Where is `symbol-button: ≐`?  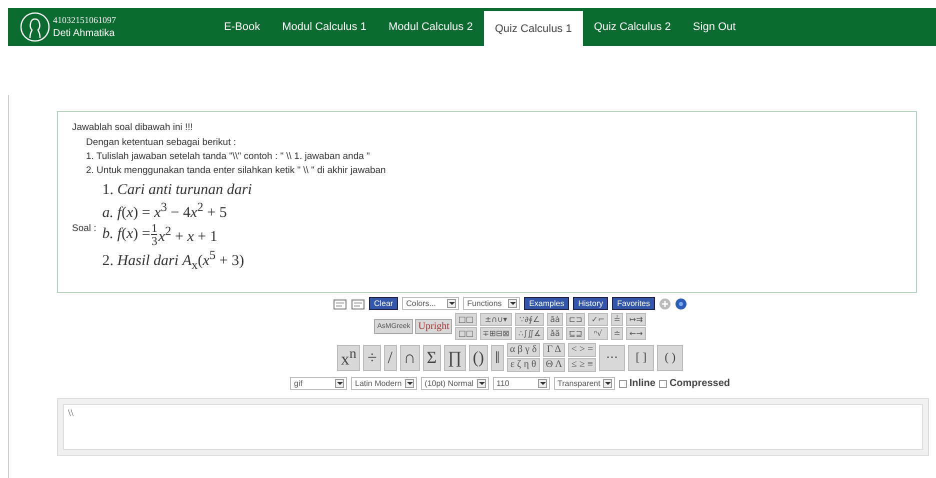
symbol-button: ≐ is located at coordinates (617, 333).